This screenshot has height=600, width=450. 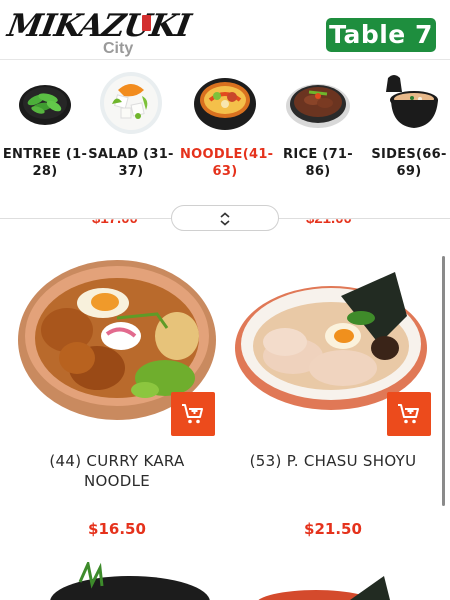 I want to click on category-rice: RICE (71-86), so click(x=318, y=125).